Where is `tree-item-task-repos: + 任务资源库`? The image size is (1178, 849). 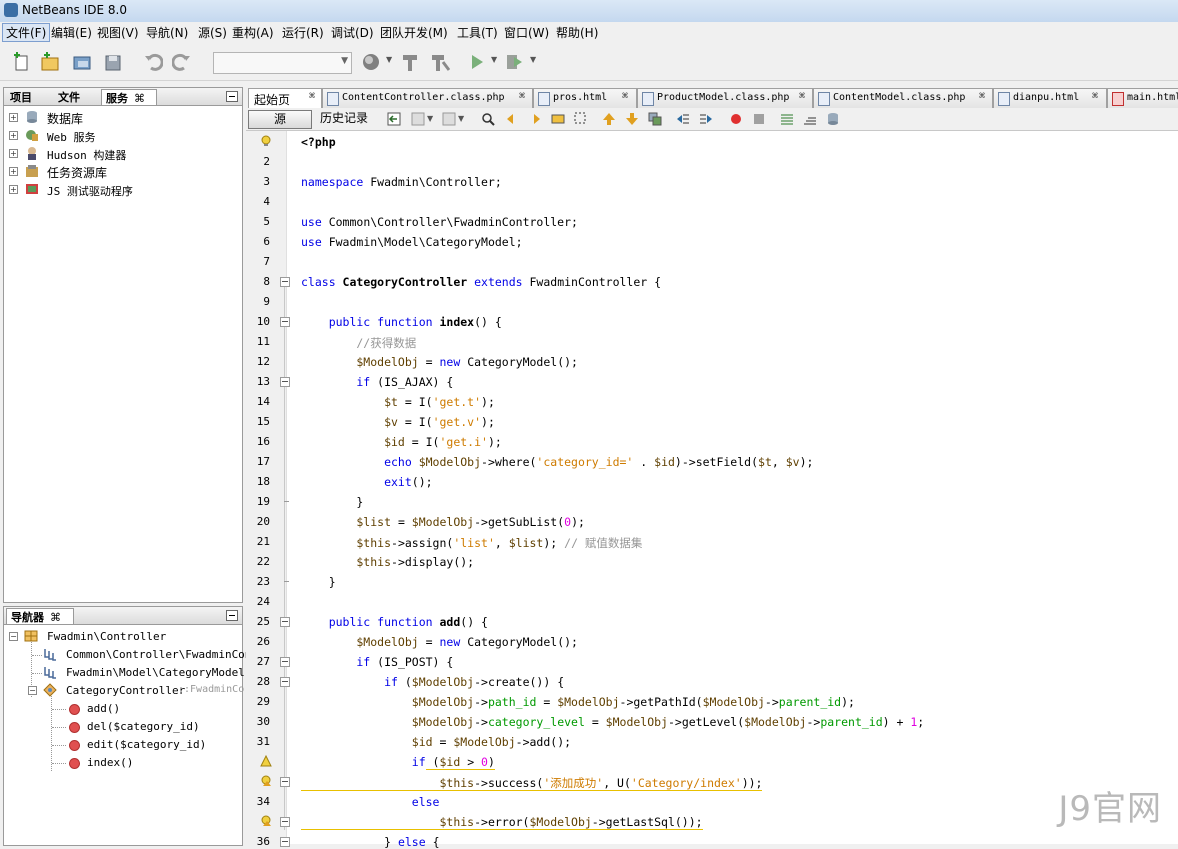
tree-item-task-repos: + 任务资源库 is located at coordinates (122, 172).